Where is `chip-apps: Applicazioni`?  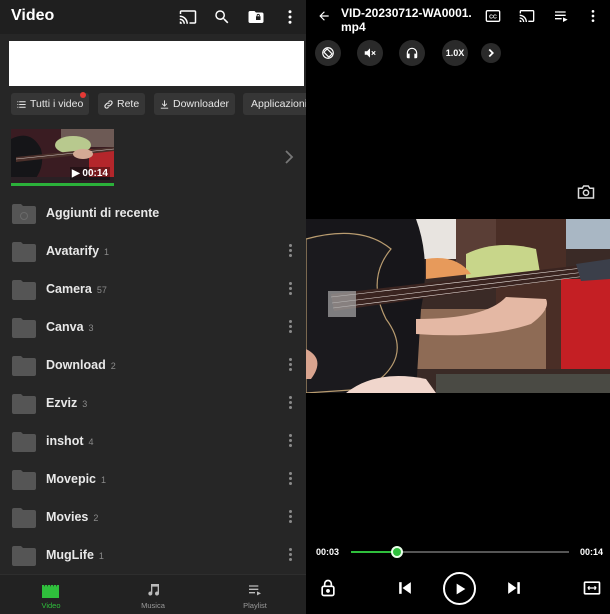 chip-apps: Applicazioni is located at coordinates (278, 104).